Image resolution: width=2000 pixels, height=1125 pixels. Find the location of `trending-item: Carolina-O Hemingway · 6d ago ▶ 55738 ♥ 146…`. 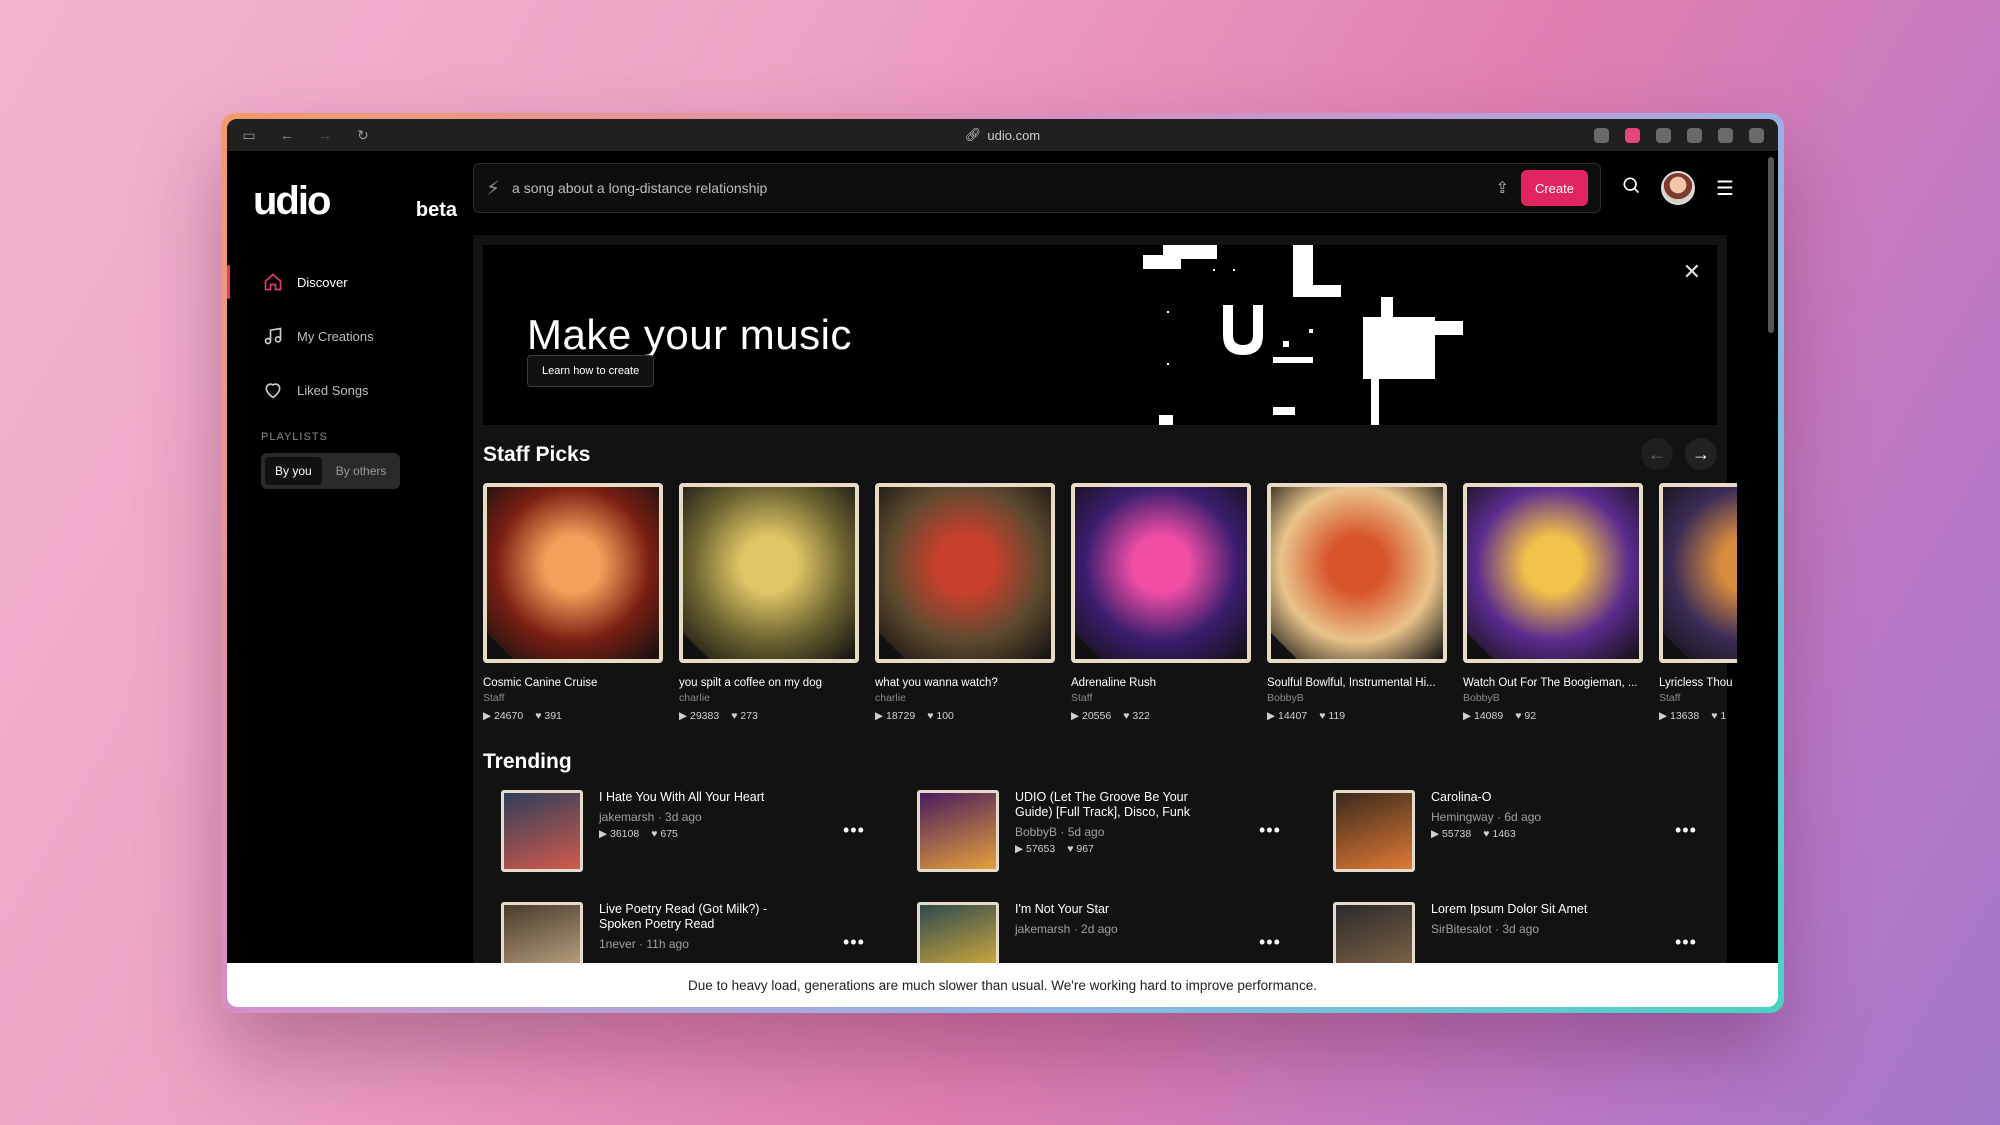

trending-item: Carolina-O Hemingway · 6d ago ▶ 55738 ♥ 146… is located at coordinates (1541, 831).